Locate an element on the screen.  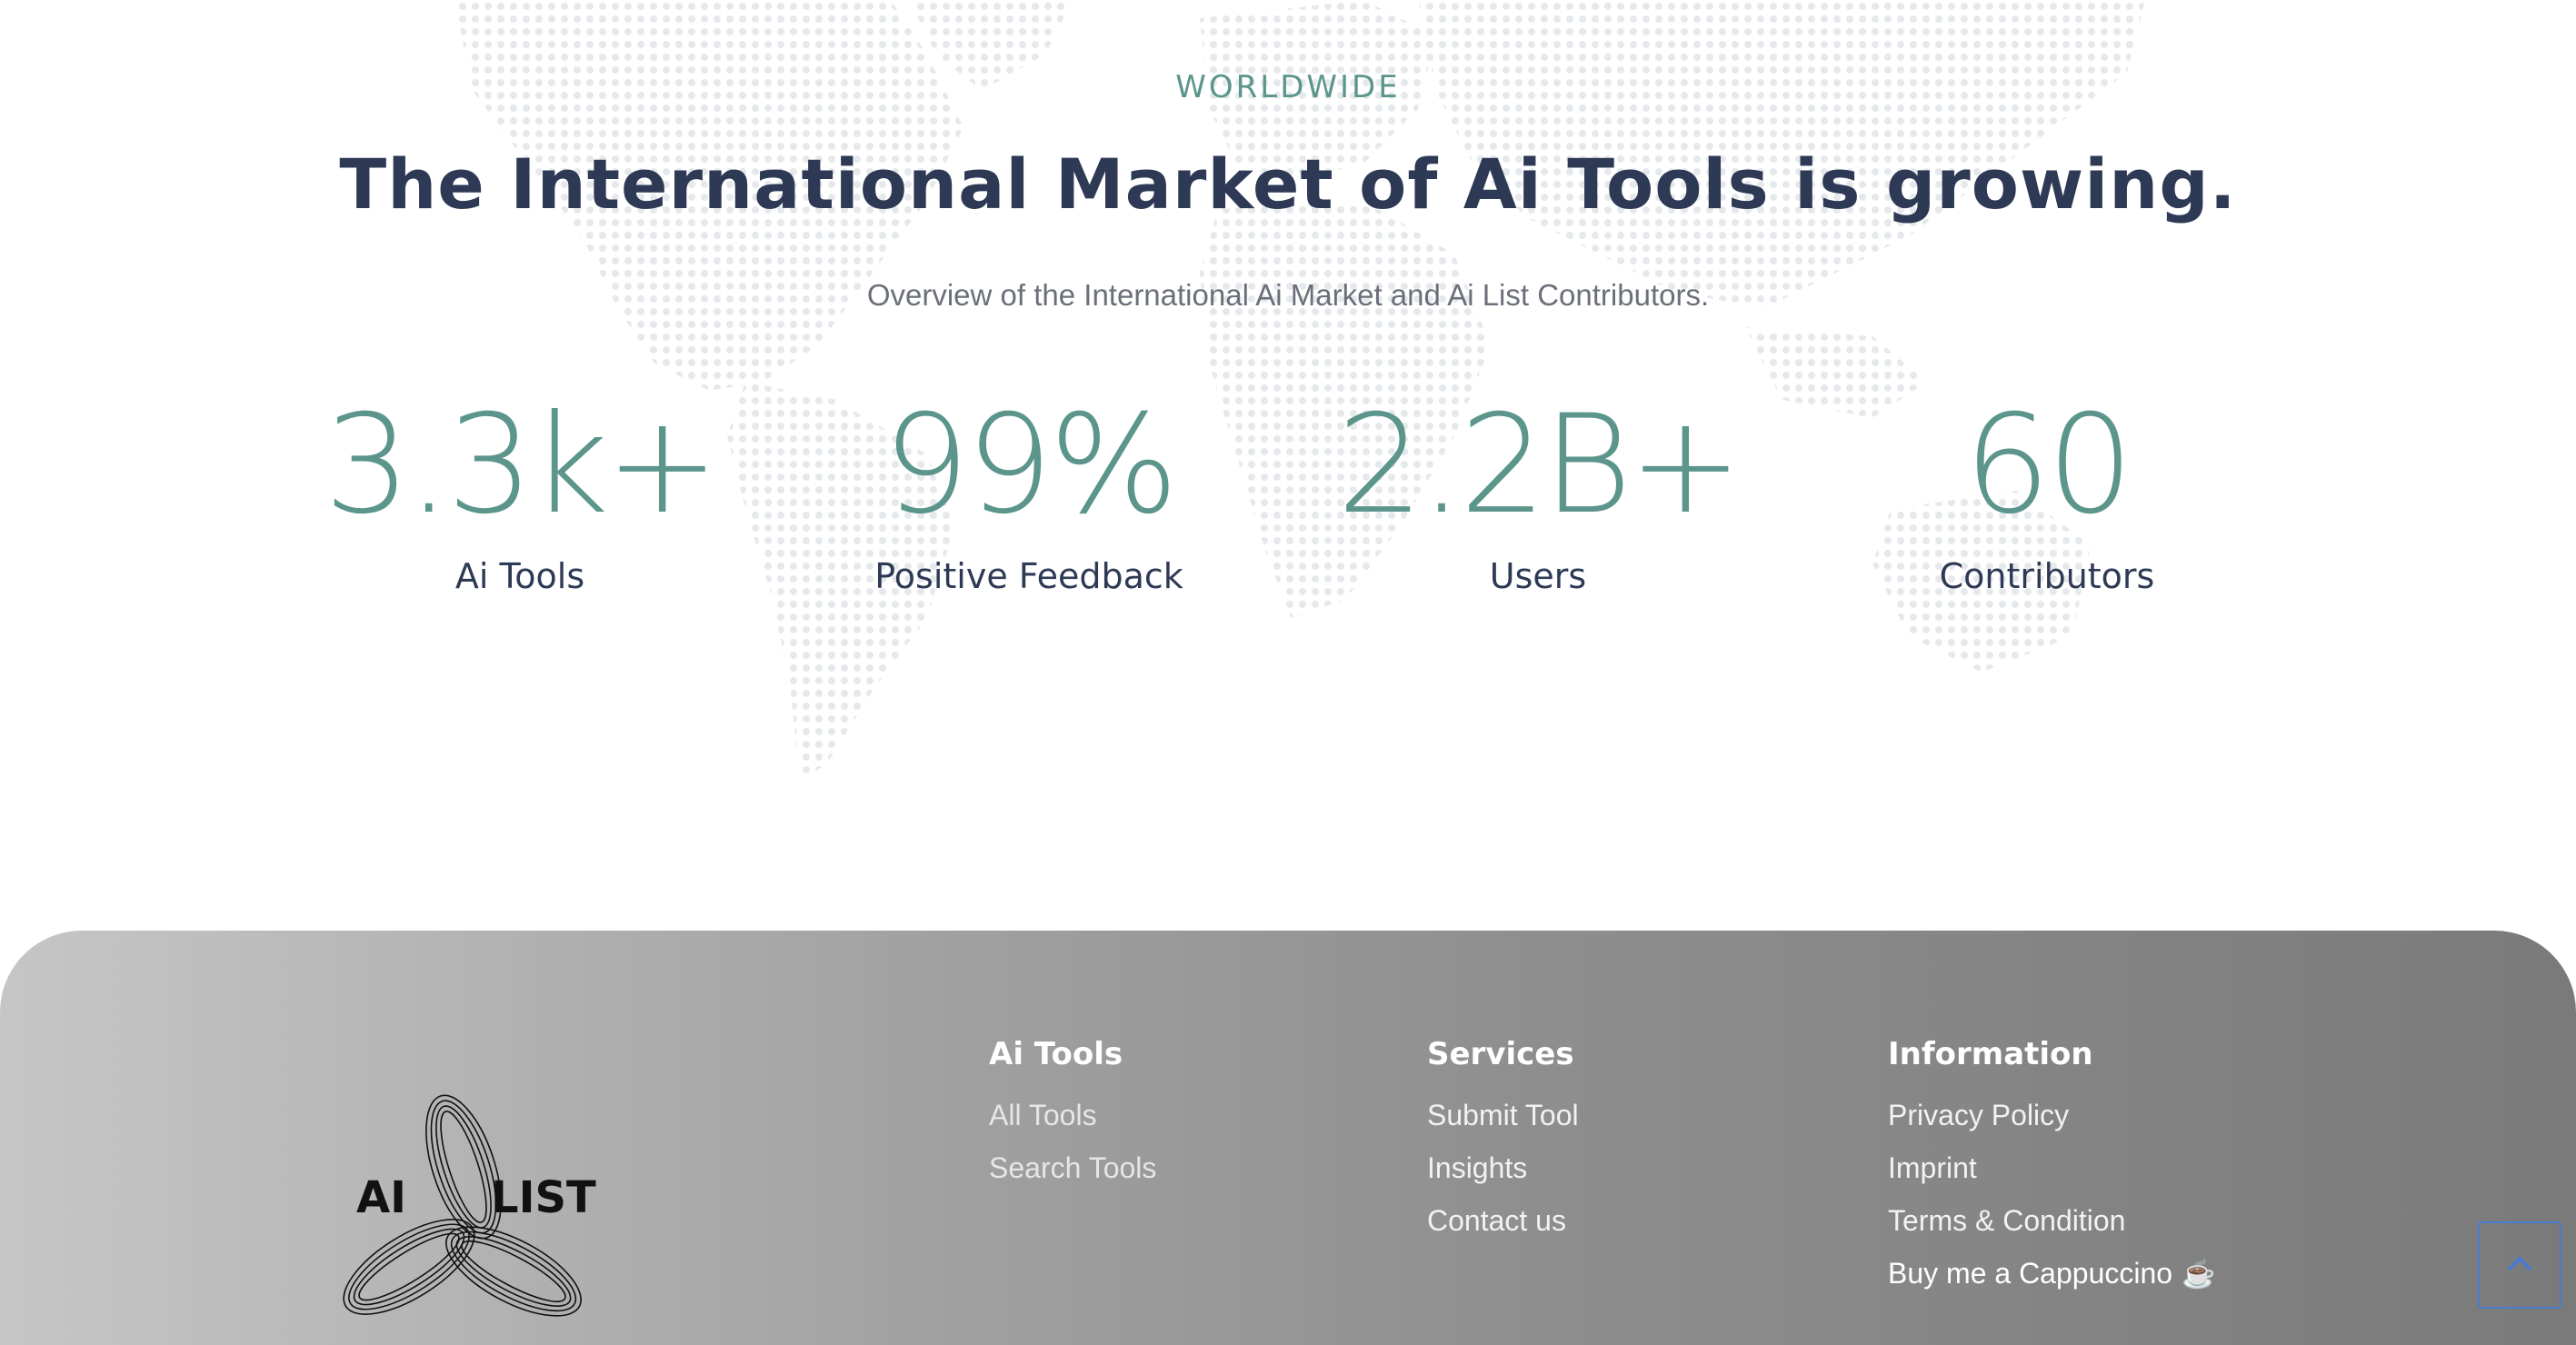
footer-heading: Services is located at coordinates (1500, 1054).